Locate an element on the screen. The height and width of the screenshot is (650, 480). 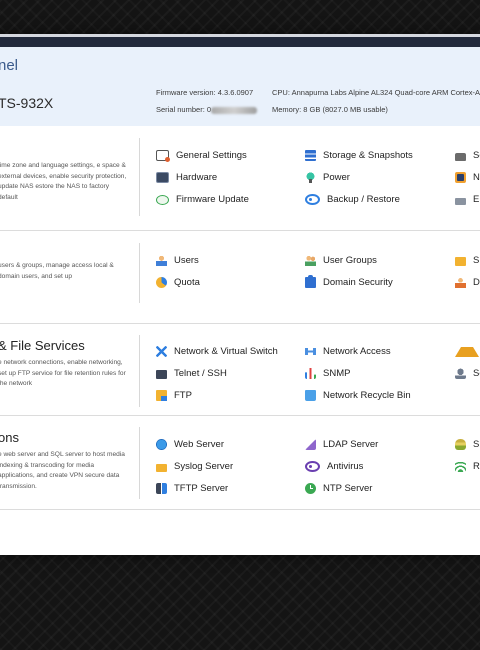
window-title-bar is located at coordinates (240, 40).